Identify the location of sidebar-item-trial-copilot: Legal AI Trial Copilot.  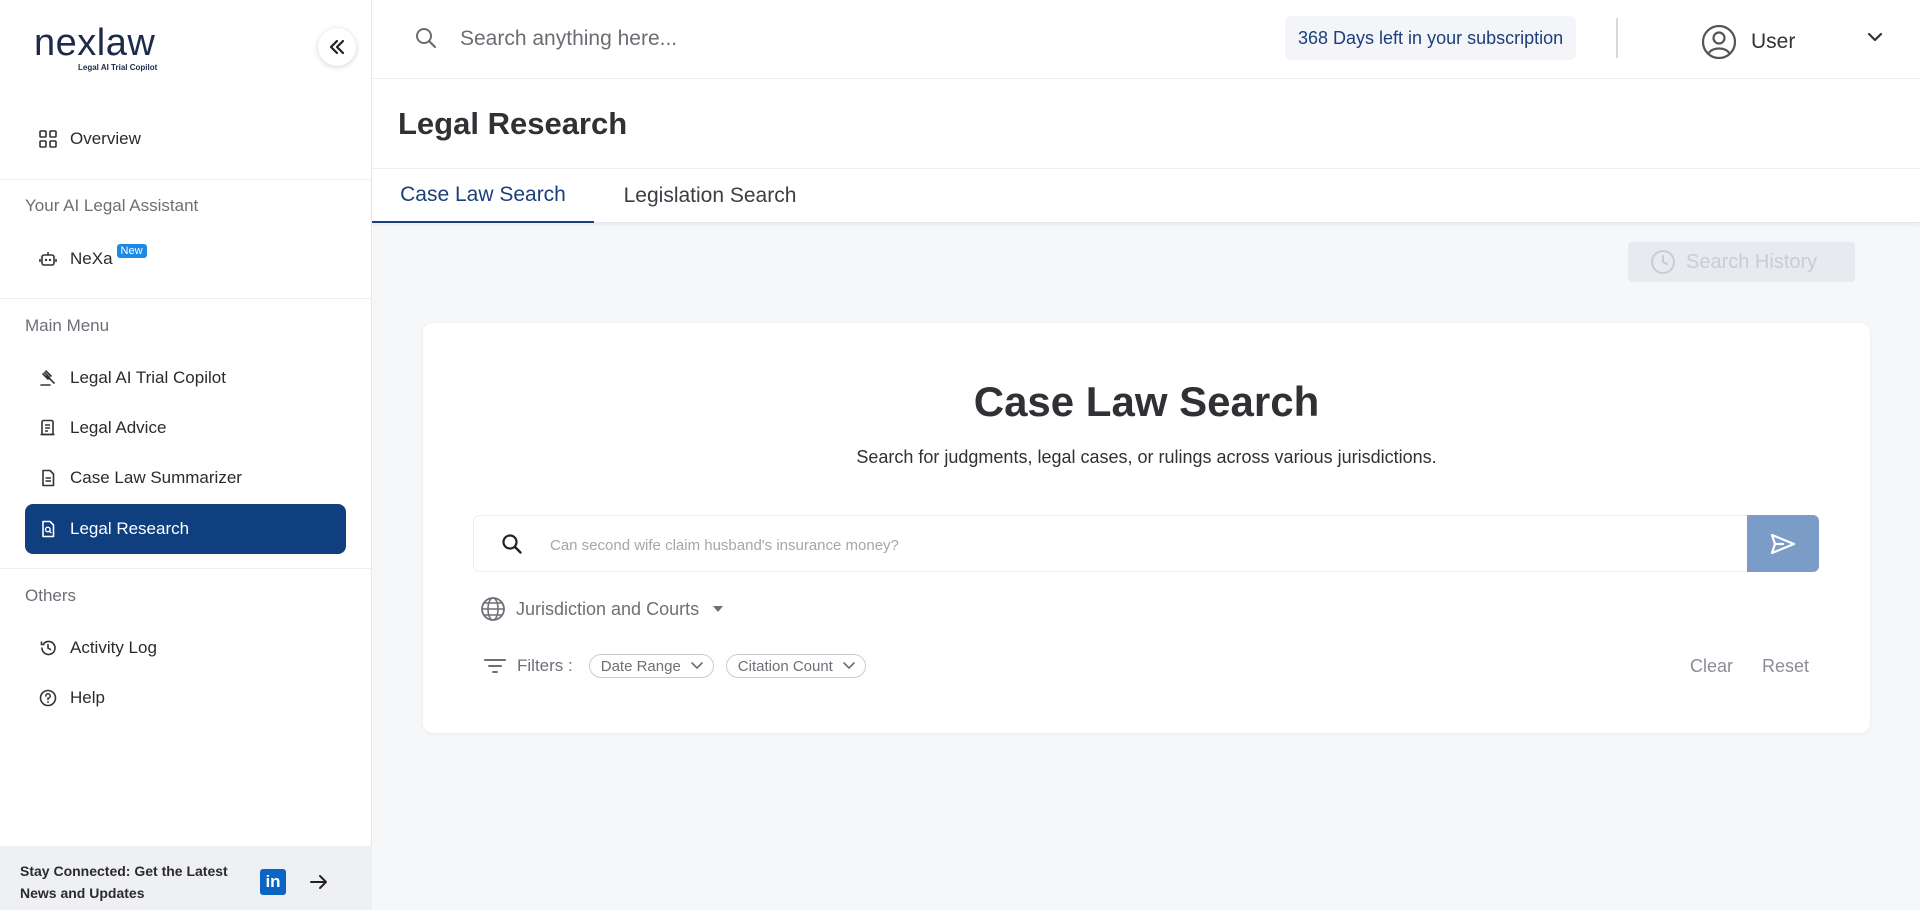
(185, 378).